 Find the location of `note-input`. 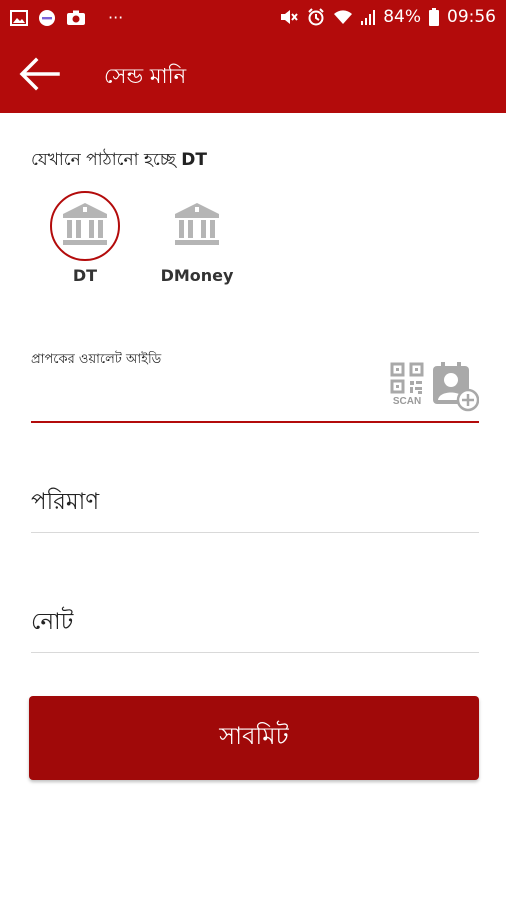

note-input is located at coordinates (255, 622).